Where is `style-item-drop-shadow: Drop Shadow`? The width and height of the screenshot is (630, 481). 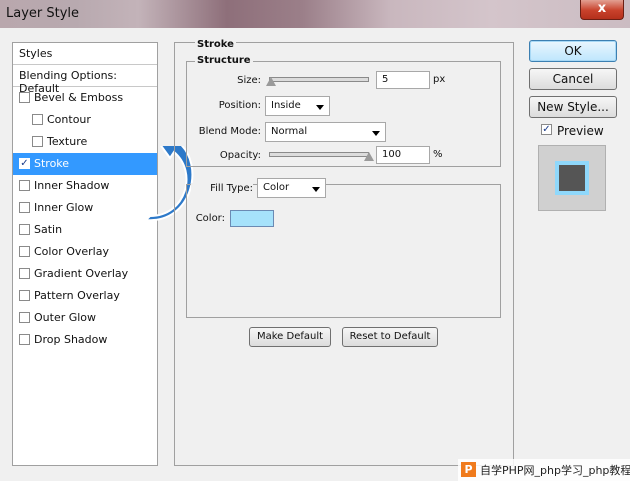
style-item-drop-shadow: Drop Shadow is located at coordinates (85, 340).